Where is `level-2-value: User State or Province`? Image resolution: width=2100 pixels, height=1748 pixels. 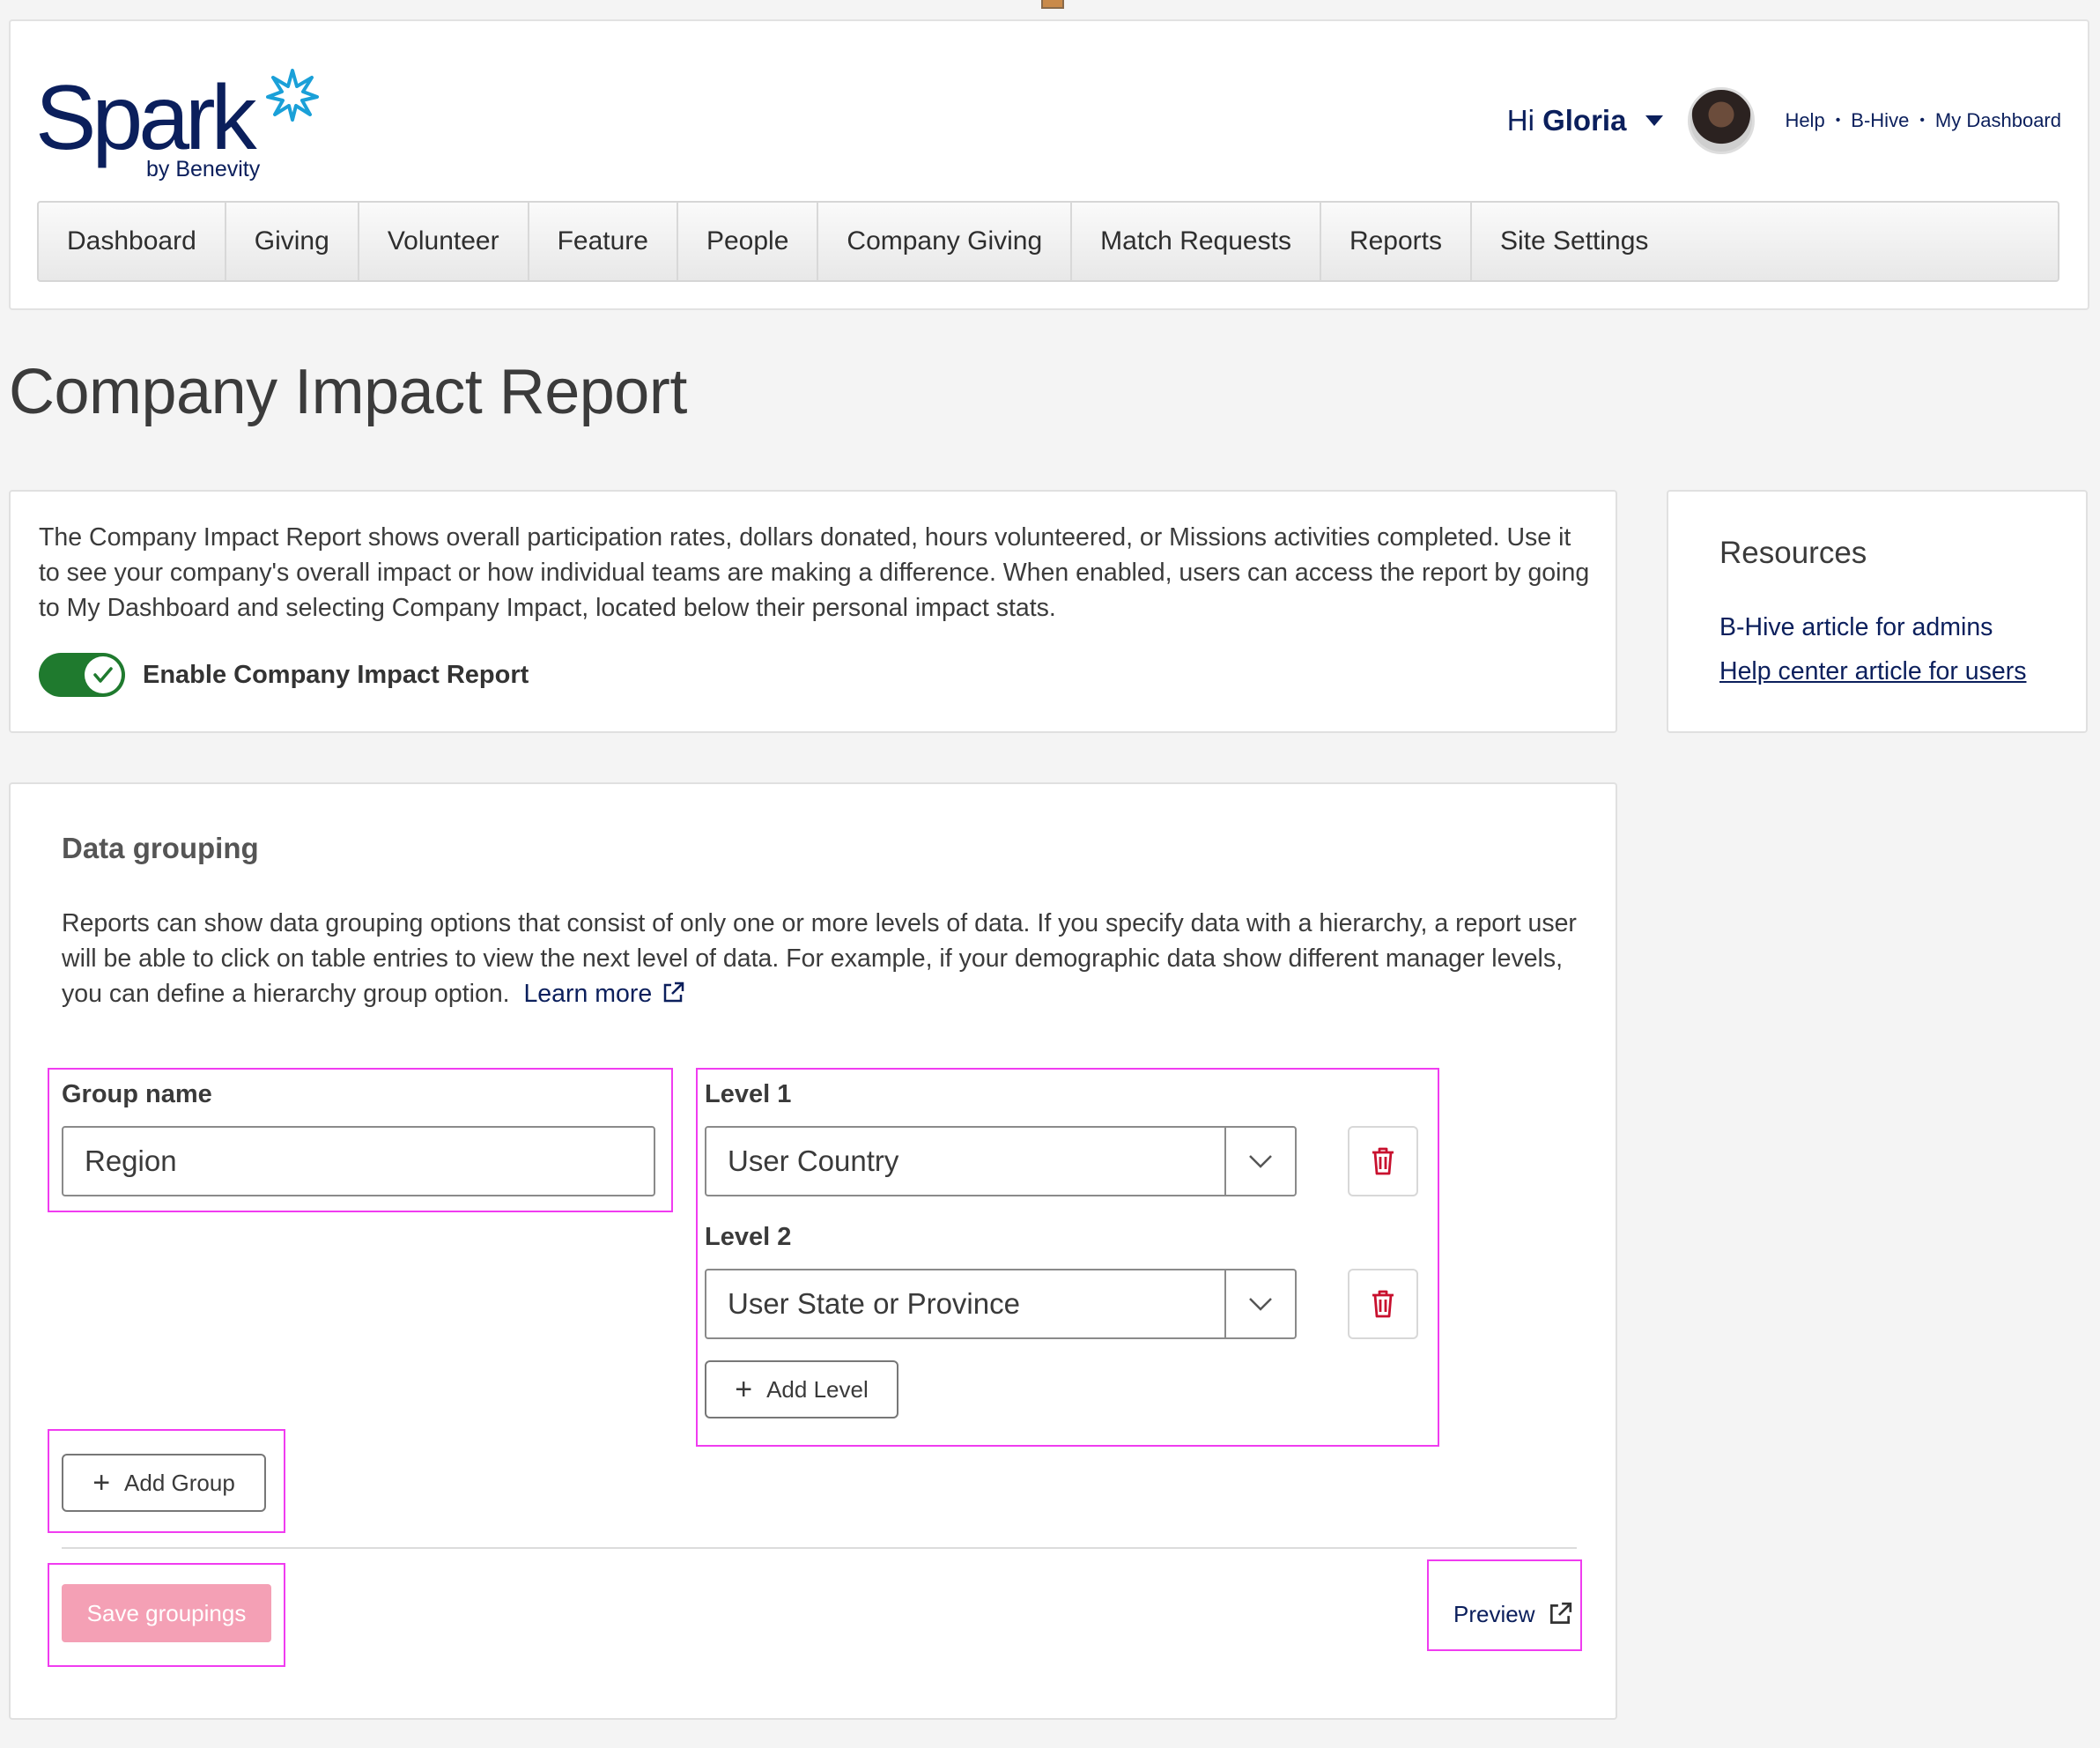
level-2-value: User State or Province is located at coordinates (874, 1303).